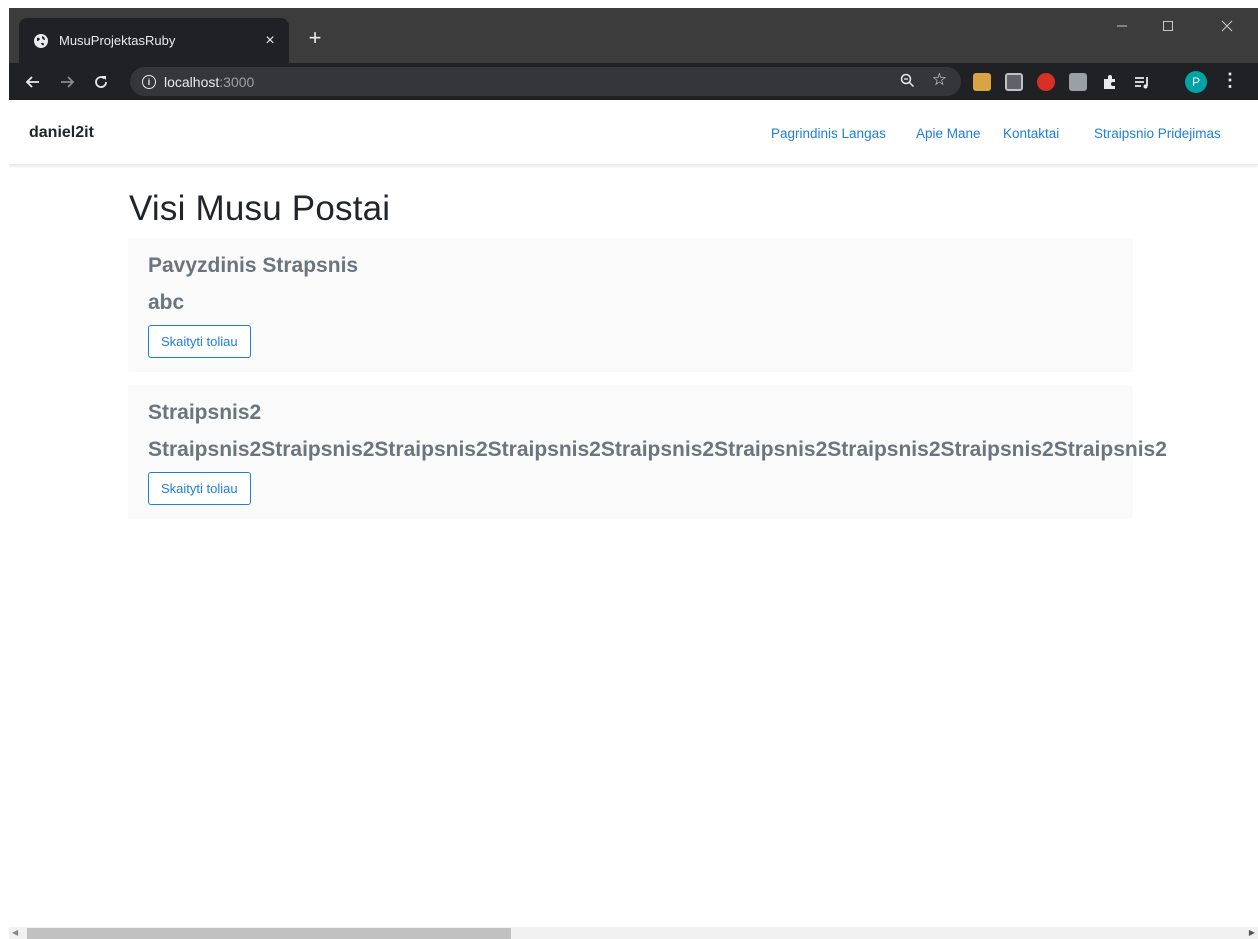  What do you see at coordinates (61, 133) in the screenshot?
I see `site-brand: daniel2it` at bounding box center [61, 133].